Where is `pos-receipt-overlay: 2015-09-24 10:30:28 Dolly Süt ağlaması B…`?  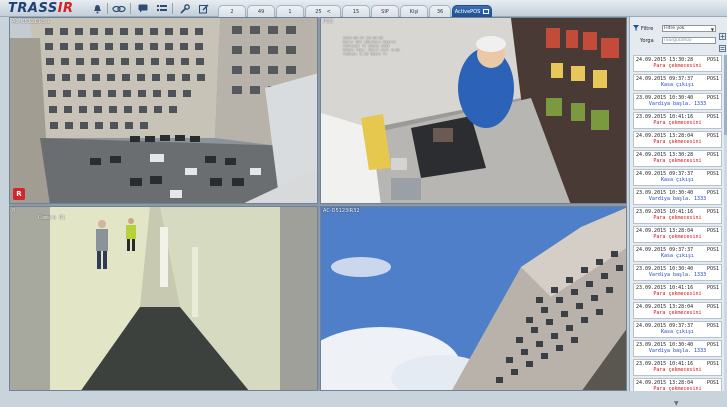
pos-receipt-overlay: 2015-09-24 10:30:28 Dolly Süt ağlaması B… is located at coordinates (371, 46).